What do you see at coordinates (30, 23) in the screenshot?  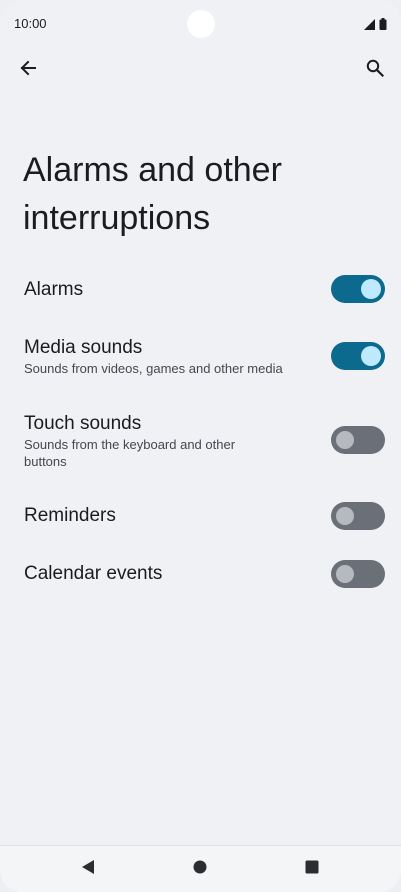 I see `status-time: 10:00` at bounding box center [30, 23].